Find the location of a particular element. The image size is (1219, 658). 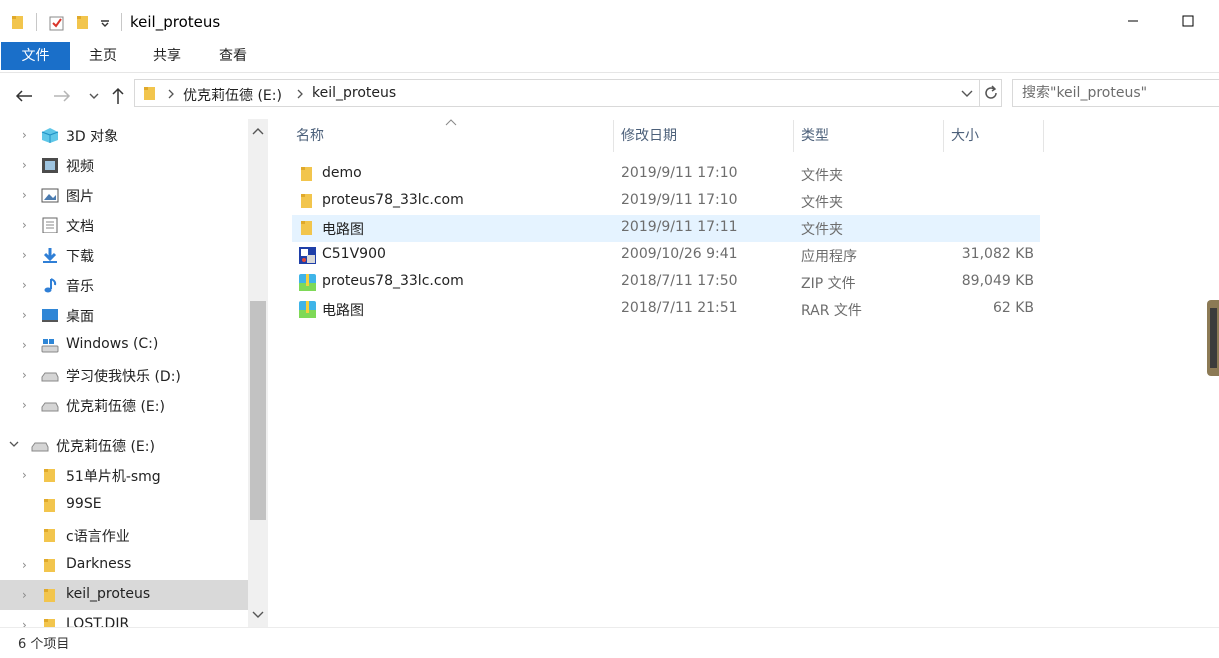

nav-item-music: › 音乐 is located at coordinates (124, 285).